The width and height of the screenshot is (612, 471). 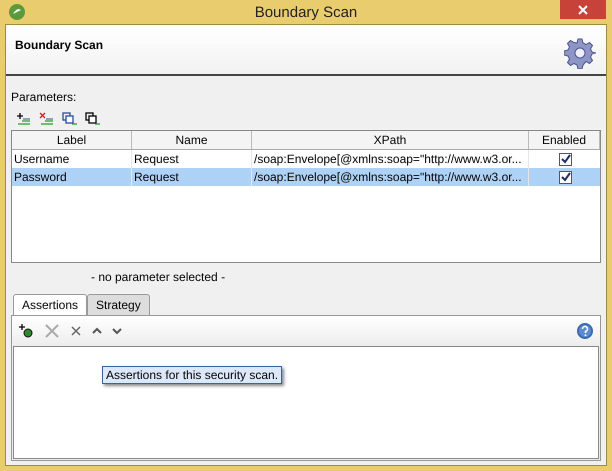 I want to click on add-parameter-icon, so click(x=24, y=119).